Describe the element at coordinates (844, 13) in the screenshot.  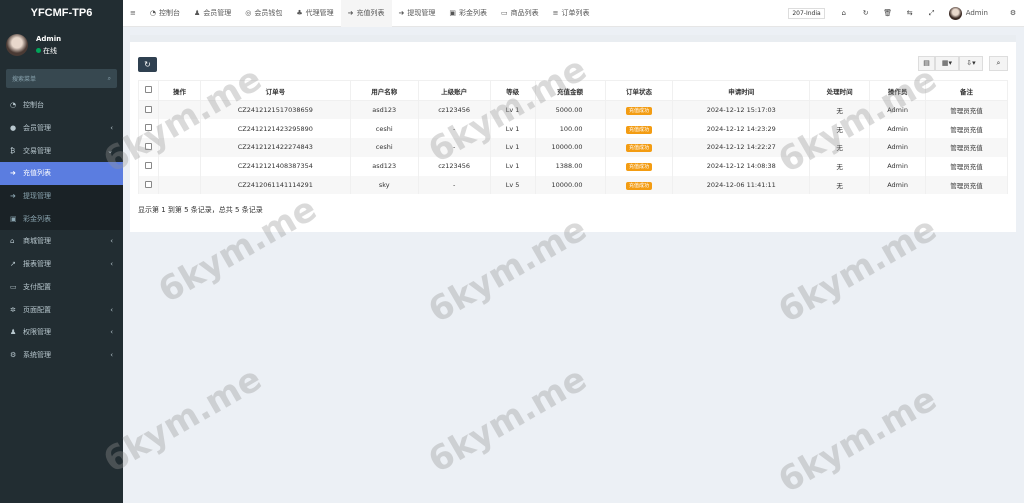
I see `home-icon: ⌂` at that location.